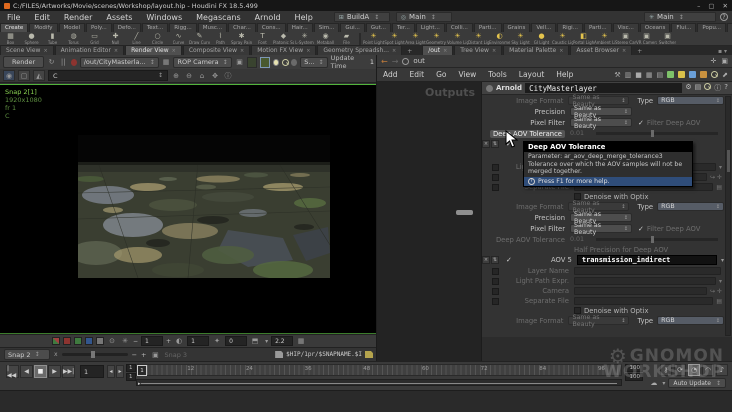 This screenshot has height=412, width=732. I want to click on inspect-icon, so click(285, 62).